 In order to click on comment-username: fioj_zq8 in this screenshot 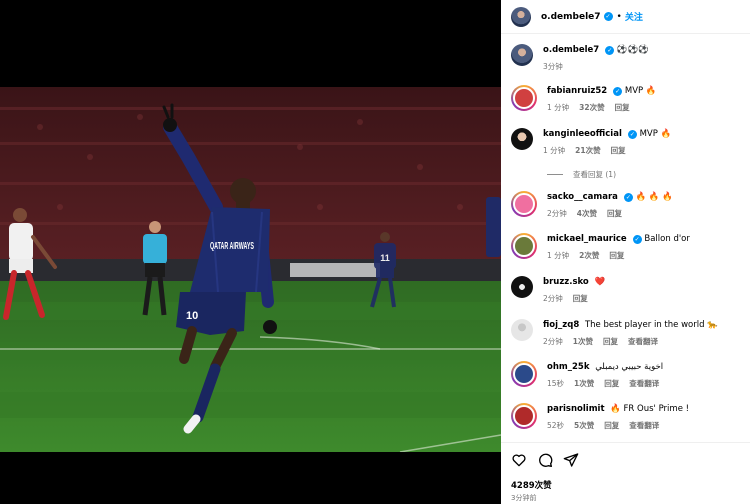, I will do `click(561, 325)`.